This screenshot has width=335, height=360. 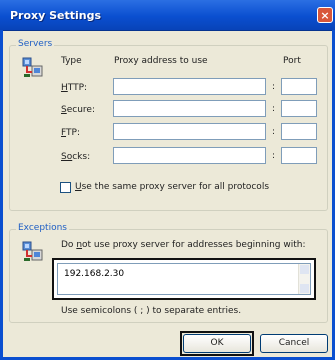 I want to click on ftp-colon: :, so click(x=274, y=132).